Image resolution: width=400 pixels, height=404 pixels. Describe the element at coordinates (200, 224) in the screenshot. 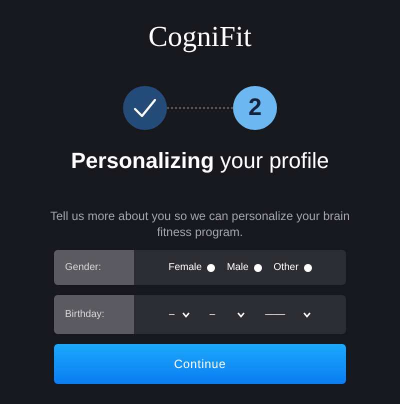

I see `description-text: Tell us more about you so we can personalize your brain fitness program.` at that location.